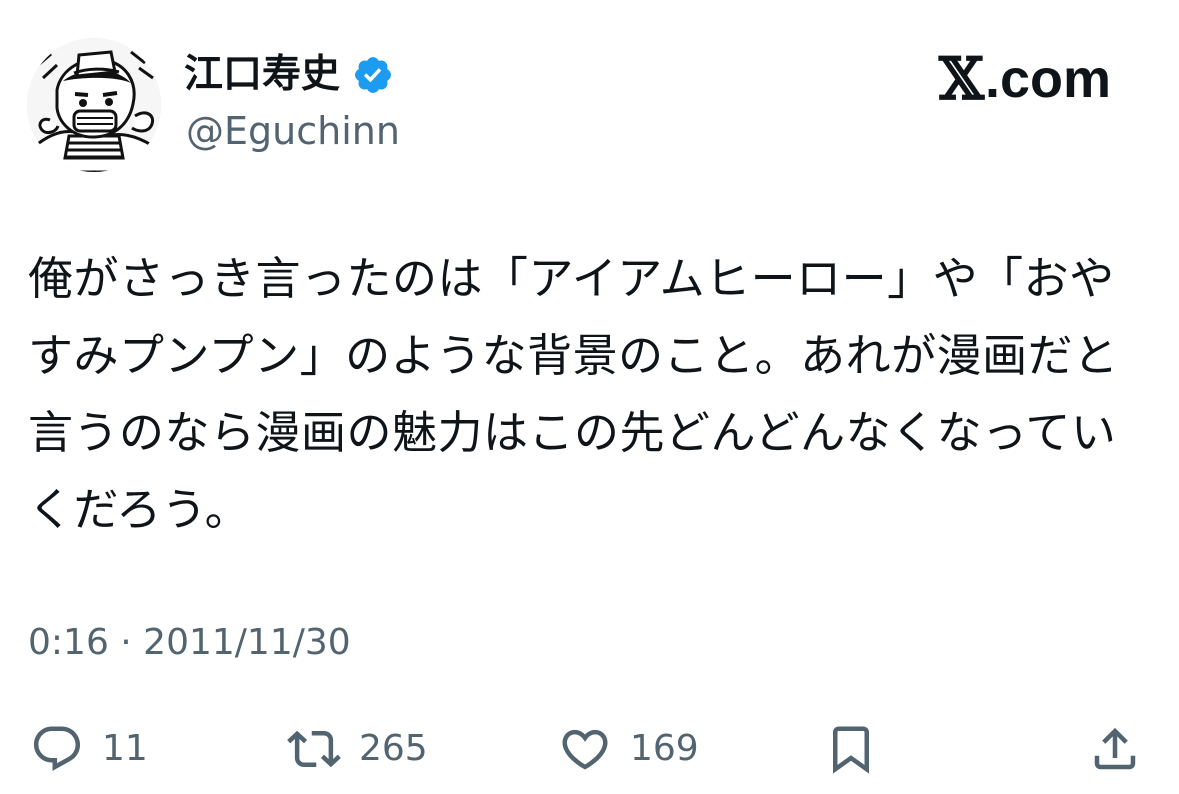 The image size is (1179, 794). Describe the element at coordinates (314, 749) in the screenshot. I see `repost-icon` at that location.